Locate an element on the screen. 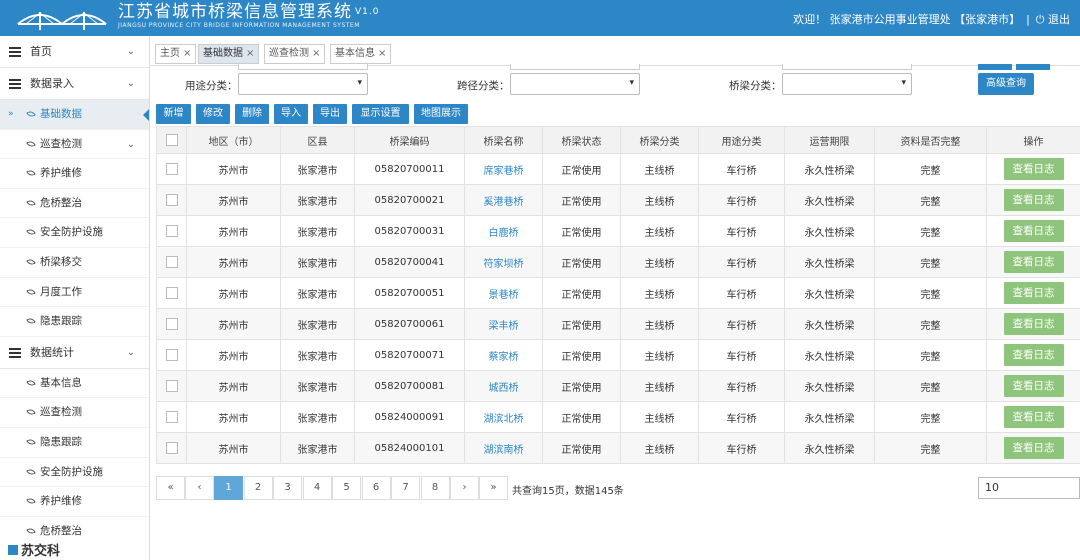 The height and width of the screenshot is (560, 1080). nav-data-entry: 数据录入 ⌄ is located at coordinates (74, 84).